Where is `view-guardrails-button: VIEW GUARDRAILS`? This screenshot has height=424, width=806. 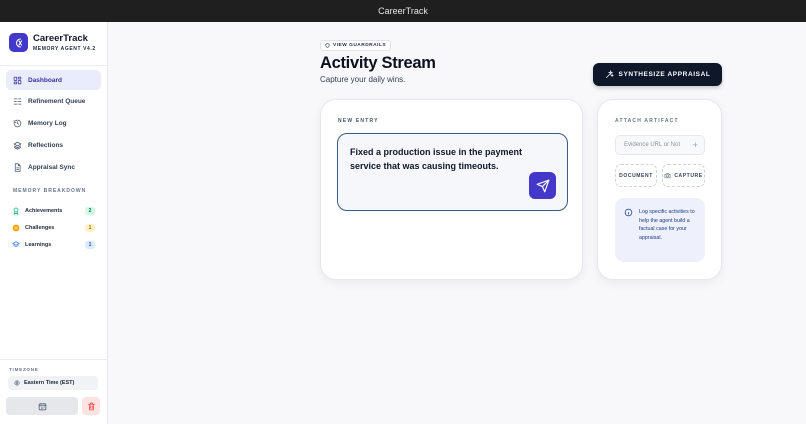 view-guardrails-button: VIEW GUARDRAILS is located at coordinates (356, 45).